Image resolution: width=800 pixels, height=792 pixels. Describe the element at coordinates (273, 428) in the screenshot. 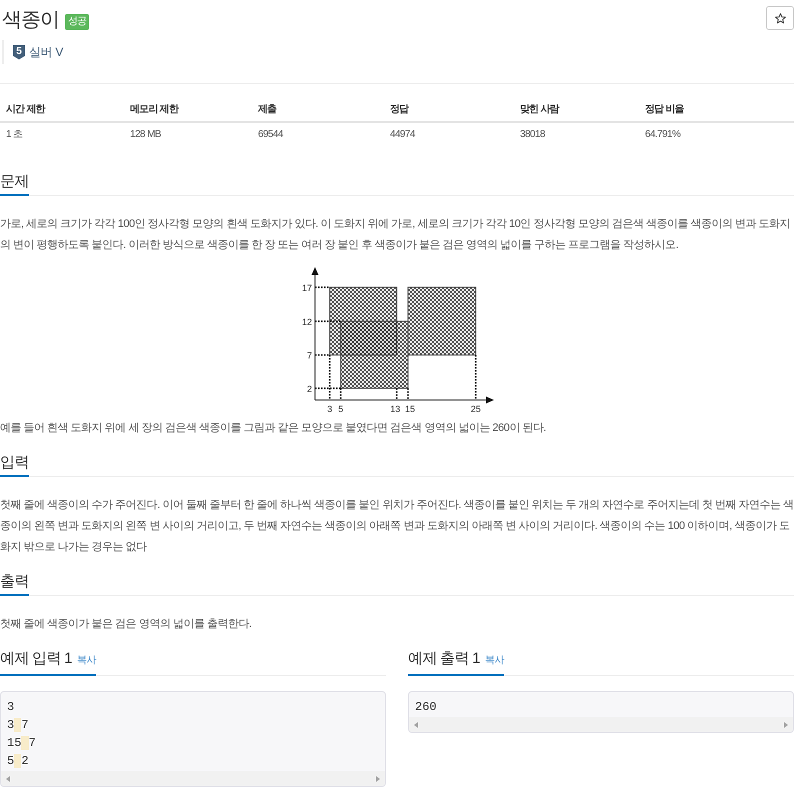

I see `description-text: 예를 들어 흰색 도화지 위에 세 장의 검은색 색종이를 그림과 같은 모양으로 붙였다면 검은색 영역의 넓이는 260이 된다.` at that location.